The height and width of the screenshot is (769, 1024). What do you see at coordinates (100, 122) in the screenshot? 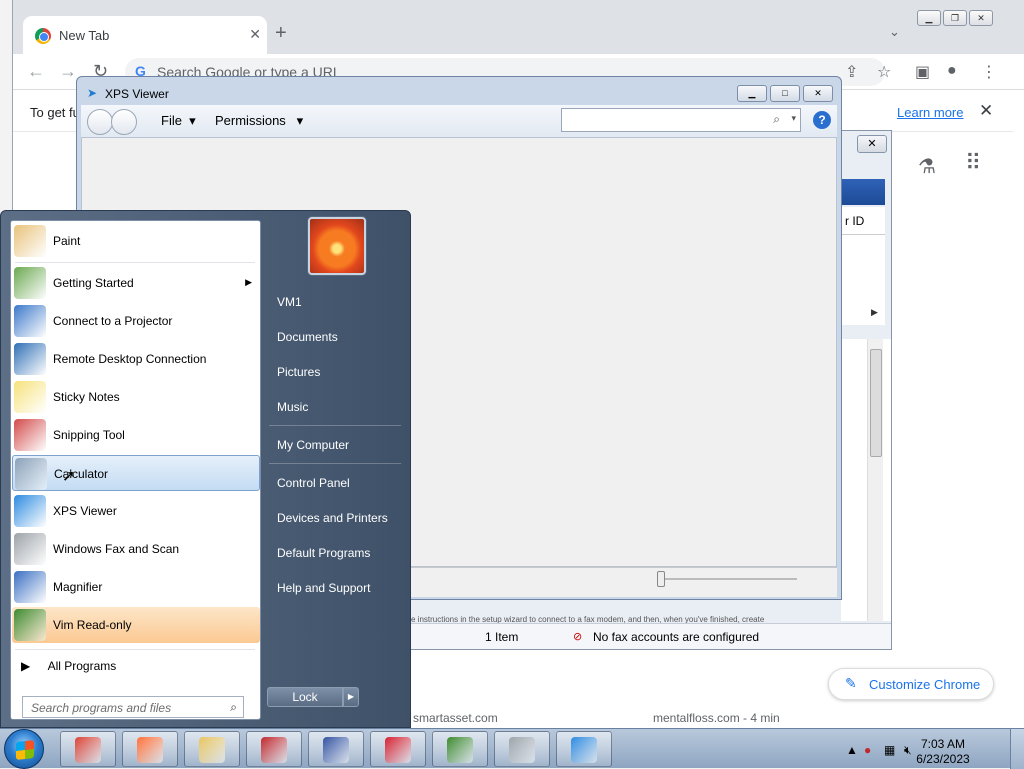
I see `back-button` at bounding box center [100, 122].